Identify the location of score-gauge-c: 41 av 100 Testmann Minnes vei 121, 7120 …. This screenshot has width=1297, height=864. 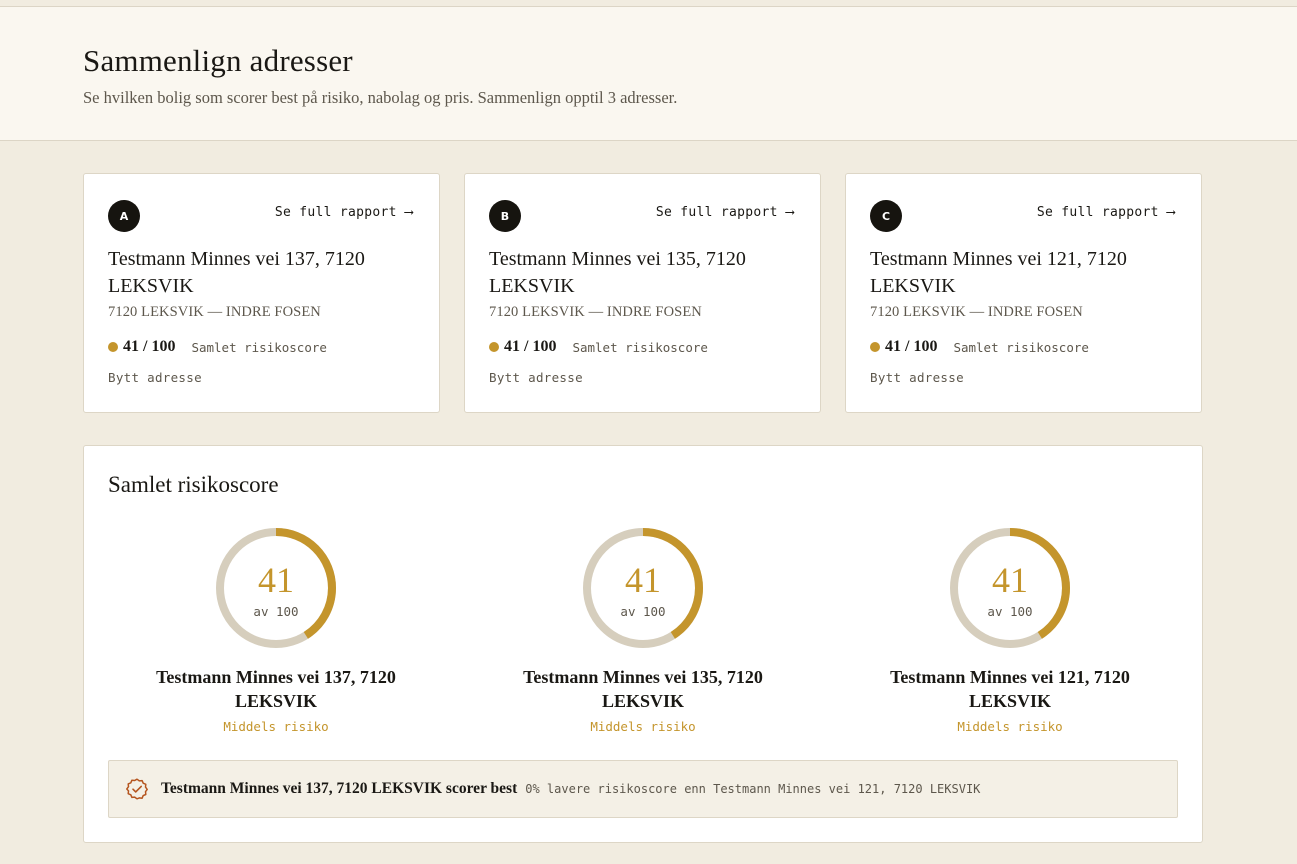
(1010, 636).